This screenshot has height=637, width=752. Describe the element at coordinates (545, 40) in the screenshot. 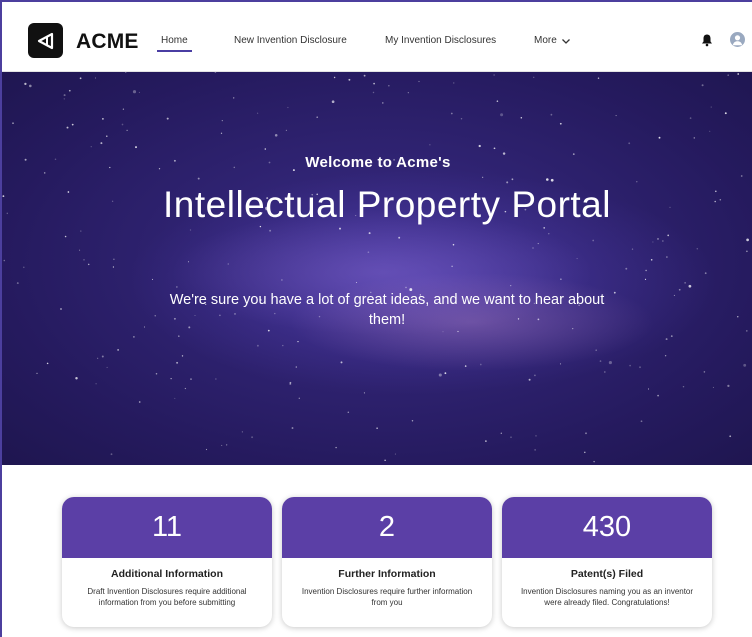

I see `nav-more-label: More` at that location.